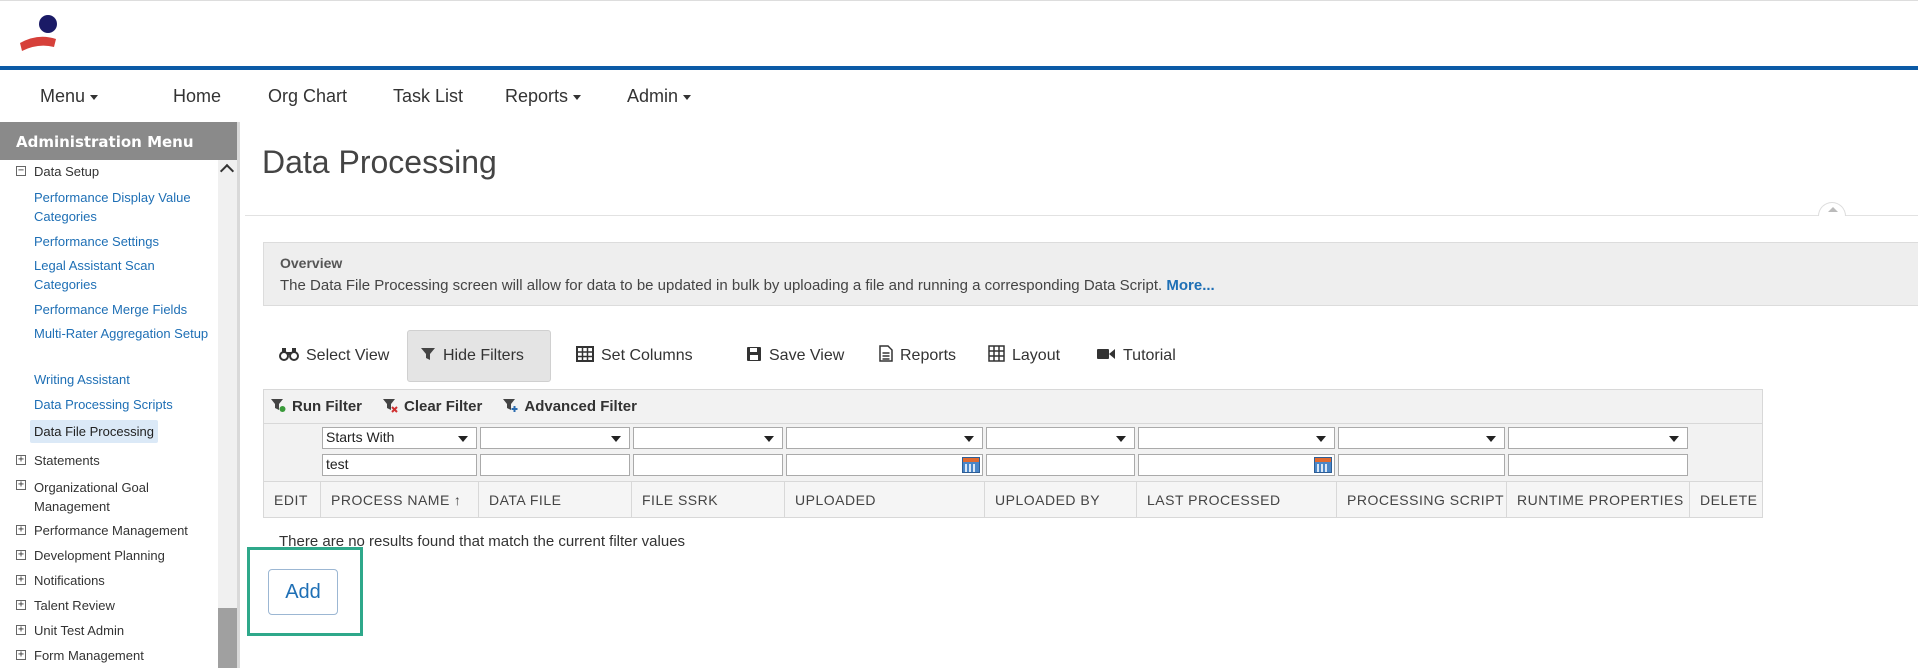 This screenshot has height=668, width=1918. I want to click on column-header-process-name: PROCESS NAME ↑, so click(400, 499).